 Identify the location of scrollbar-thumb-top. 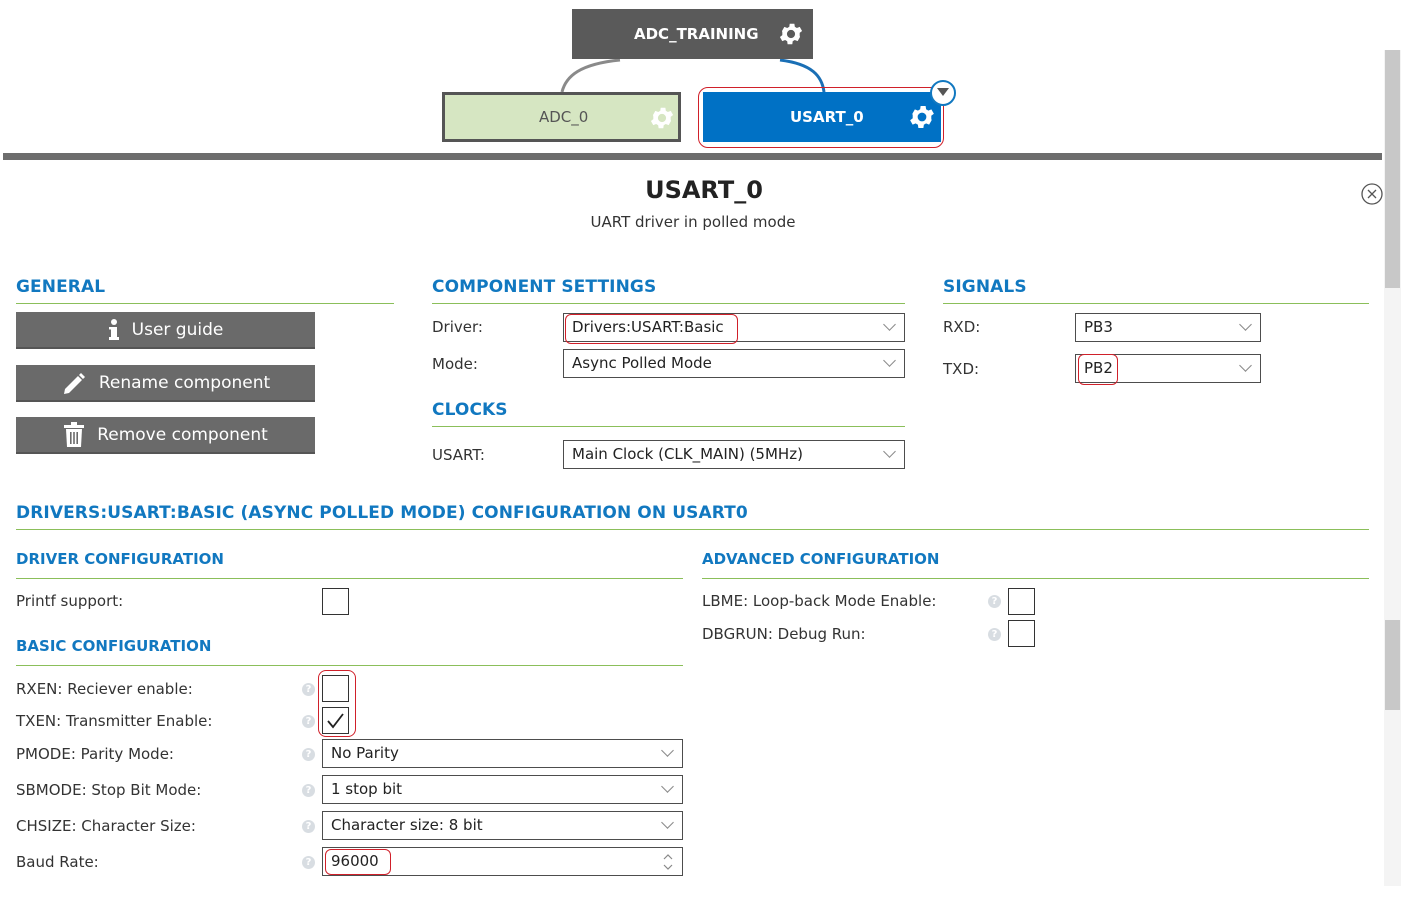
(1392, 169).